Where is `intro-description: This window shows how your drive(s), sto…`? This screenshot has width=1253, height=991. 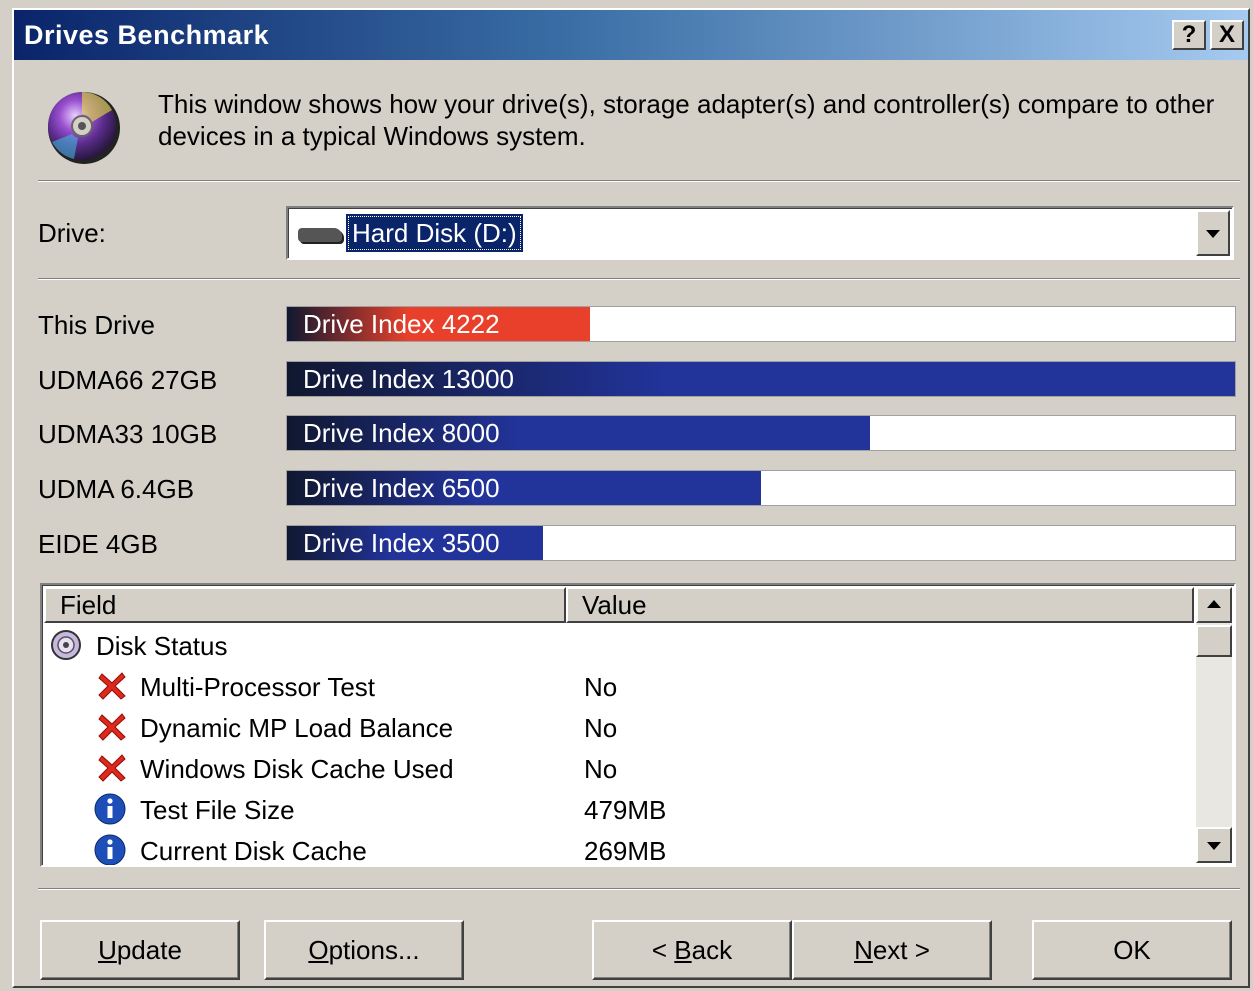
intro-description: This window shows how your drive(s), sto… is located at coordinates (686, 120).